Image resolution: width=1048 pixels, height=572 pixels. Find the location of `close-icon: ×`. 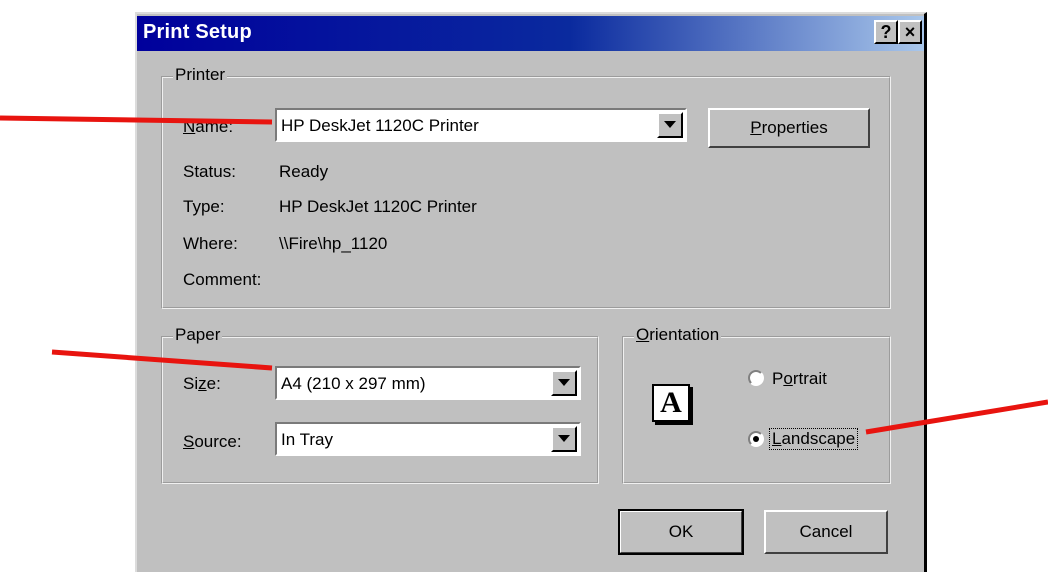

close-icon: × is located at coordinates (910, 32).